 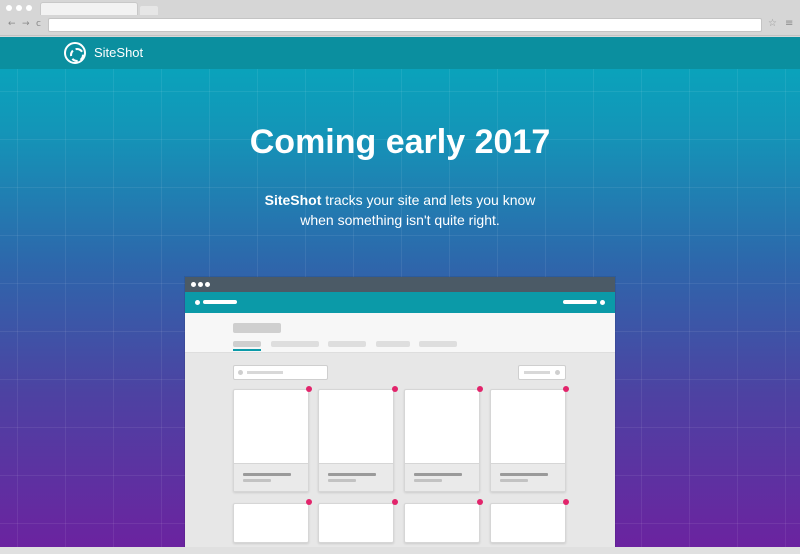 What do you see at coordinates (400, 333) in the screenshot?
I see `mockup-page-header` at bounding box center [400, 333].